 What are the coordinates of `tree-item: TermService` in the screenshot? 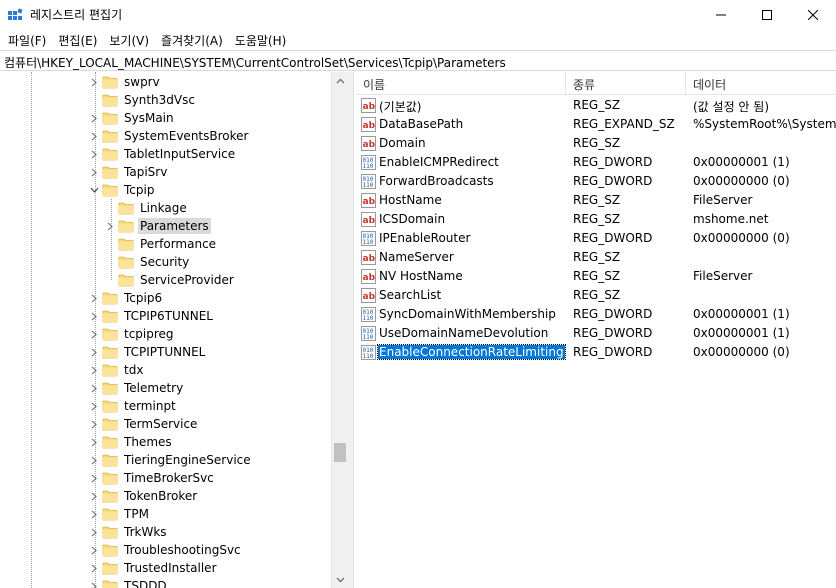 It's located at (143, 424).